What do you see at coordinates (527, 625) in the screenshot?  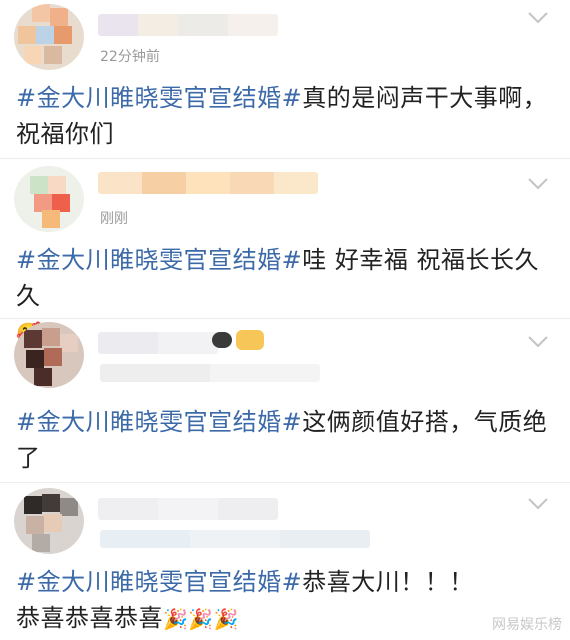 I see `watermark: 网易娱乐榜` at bounding box center [527, 625].